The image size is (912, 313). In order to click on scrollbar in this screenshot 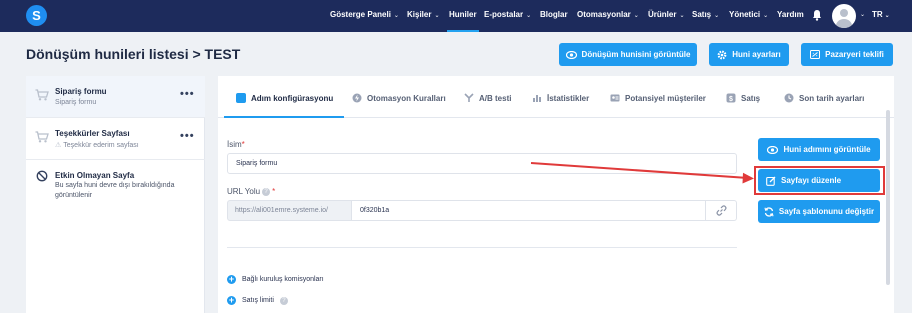, I will do `click(888, 197)`.